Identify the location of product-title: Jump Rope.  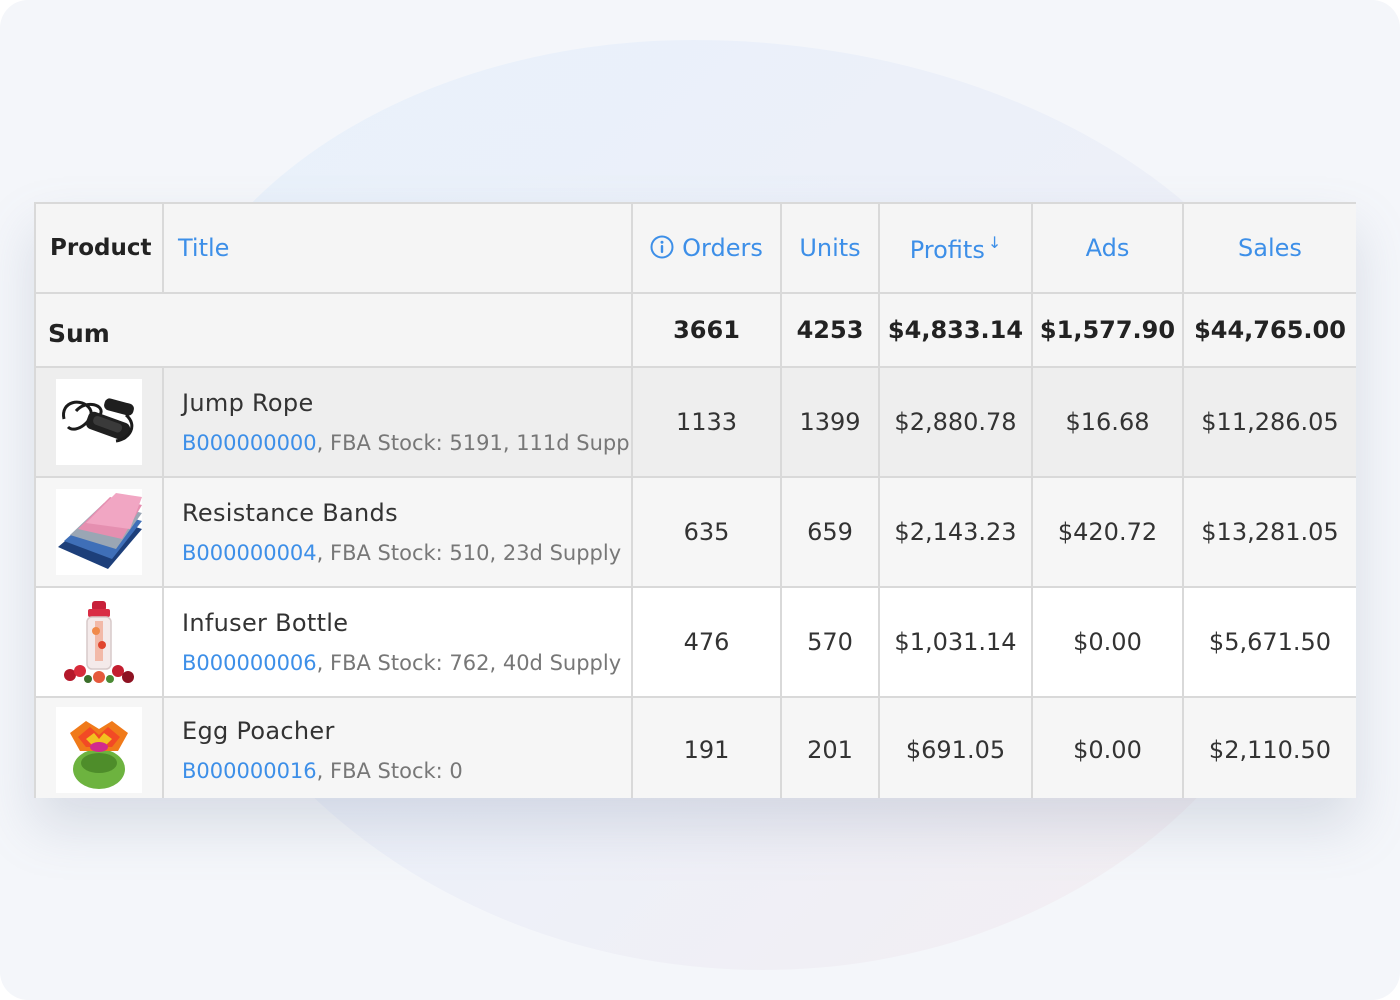
(248, 403).